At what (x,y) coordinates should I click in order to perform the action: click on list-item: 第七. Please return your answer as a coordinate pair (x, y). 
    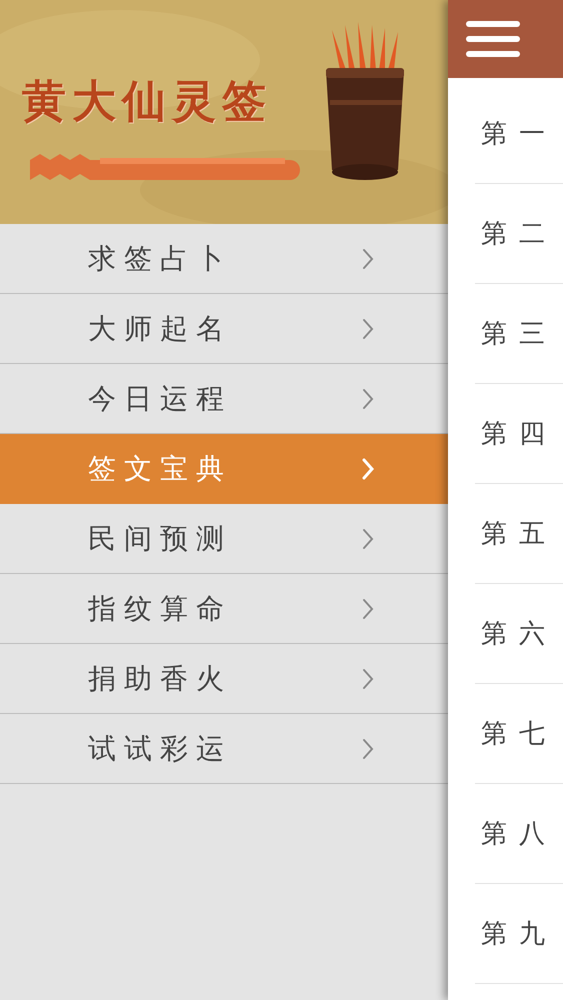
    Looking at the image, I should click on (516, 733).